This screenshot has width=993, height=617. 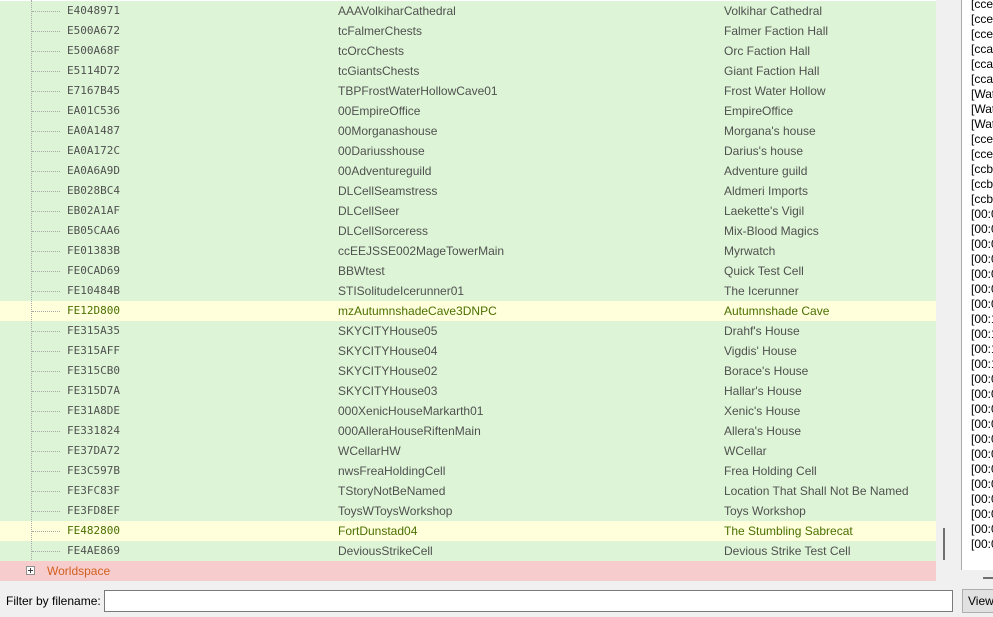 What do you see at coordinates (93, 350) in the screenshot?
I see `form-id-cell: FE315AFF` at bounding box center [93, 350].